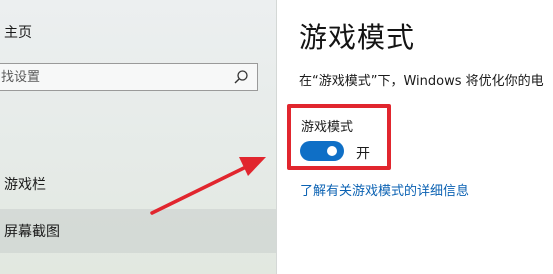 The image size is (553, 274). Describe the element at coordinates (357, 37) in the screenshot. I see `page-title: 游戏模式` at that location.